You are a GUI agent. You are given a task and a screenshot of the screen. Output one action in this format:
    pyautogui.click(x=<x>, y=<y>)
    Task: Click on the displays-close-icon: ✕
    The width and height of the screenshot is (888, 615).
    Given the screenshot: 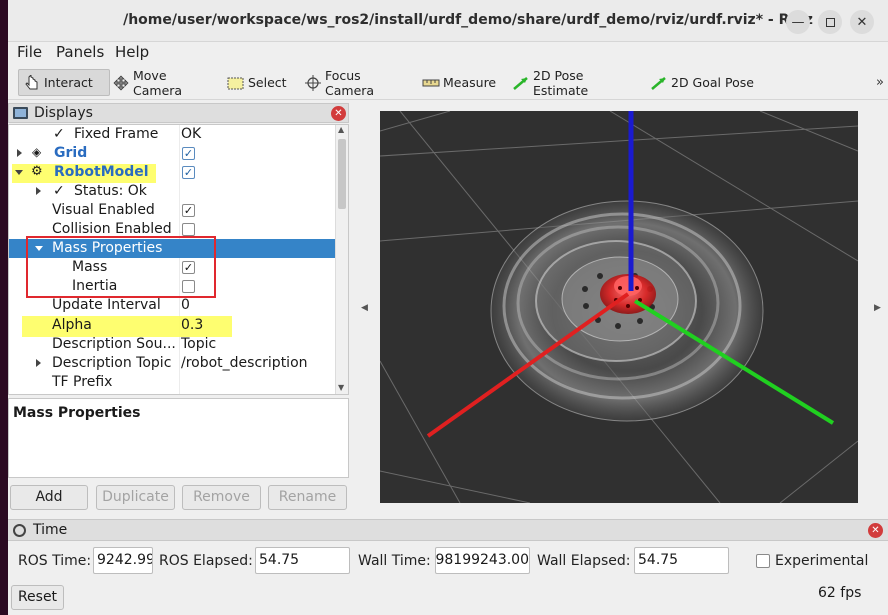 What is the action you would take?
    pyautogui.click(x=338, y=113)
    